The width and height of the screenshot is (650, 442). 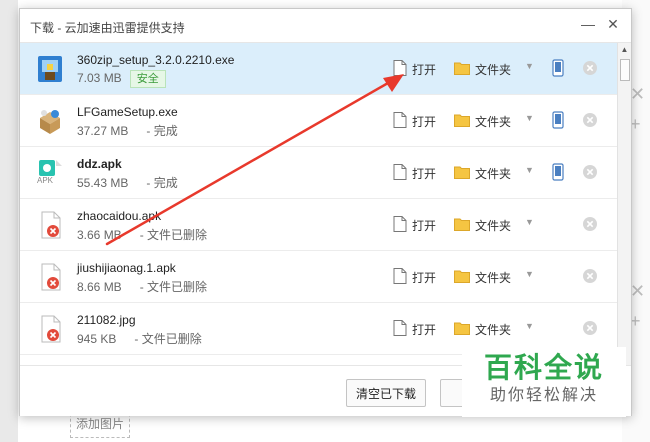 I want to click on file-name: ddz.apk, so click(x=99, y=164).